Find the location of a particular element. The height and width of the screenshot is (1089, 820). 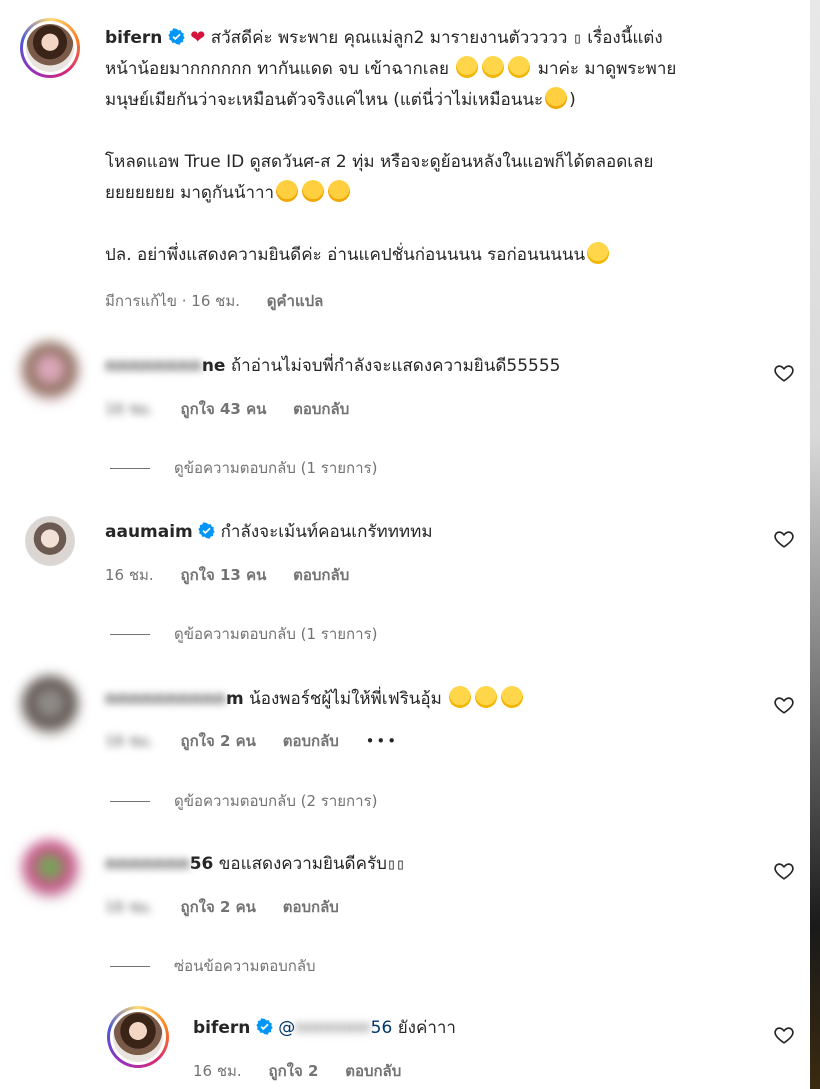

edited-timestamp: มีการแก้ไข · 16 ชม. is located at coordinates (172, 301).